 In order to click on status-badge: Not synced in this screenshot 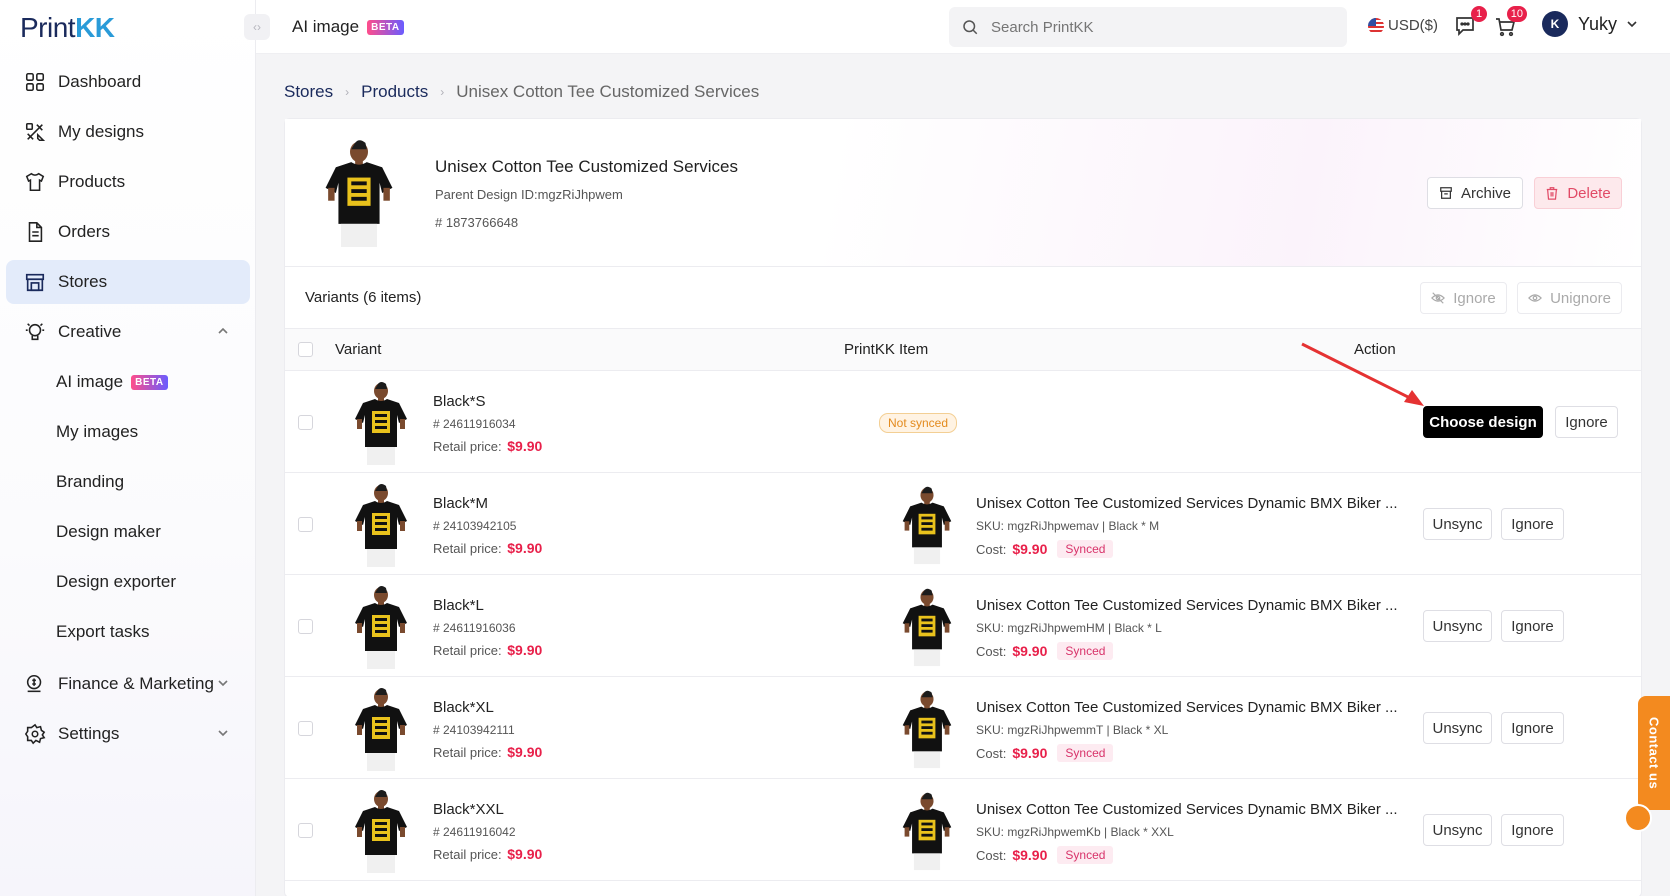, I will do `click(918, 423)`.